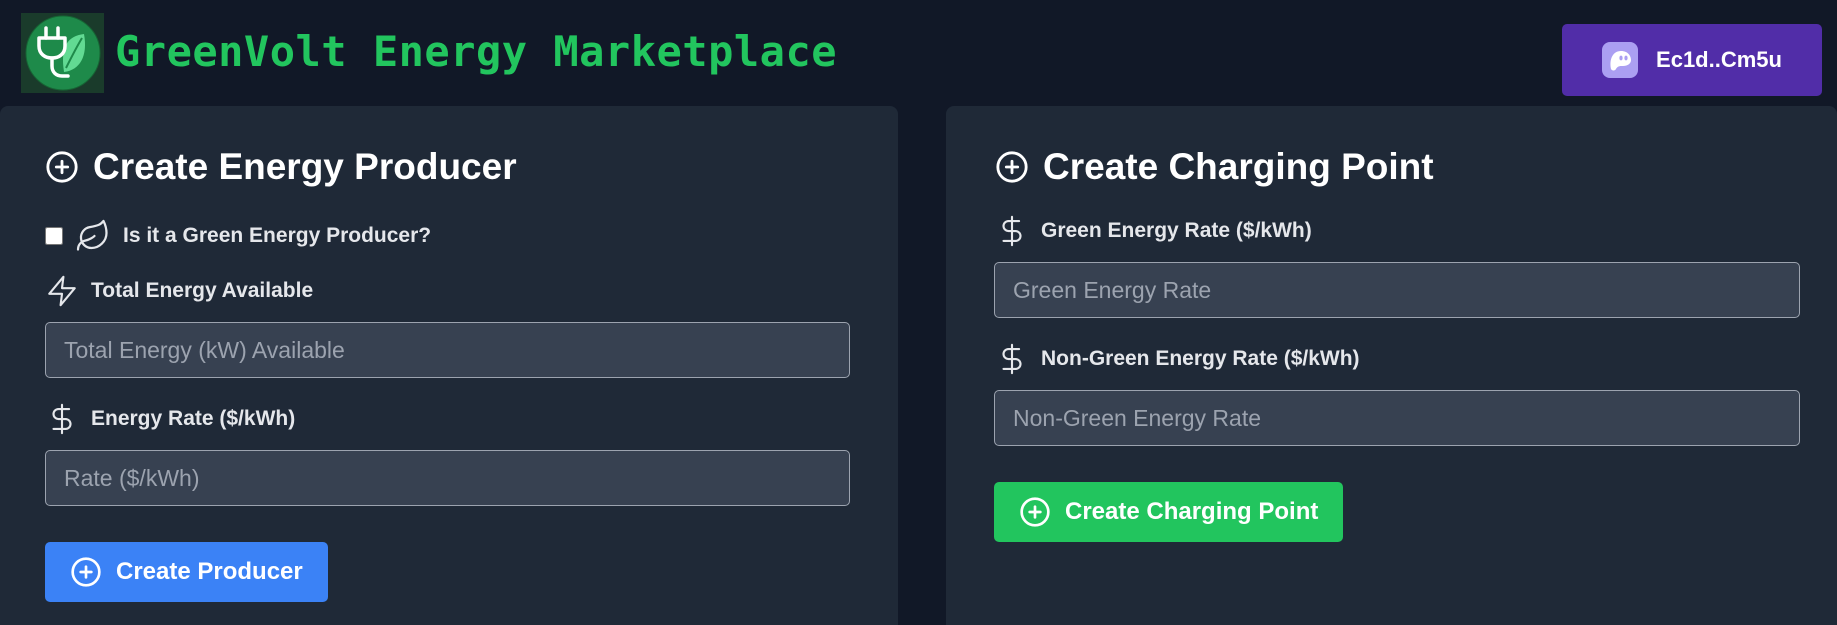 This screenshot has height=625, width=1837. What do you see at coordinates (93, 236) in the screenshot?
I see `leaf-icon` at bounding box center [93, 236].